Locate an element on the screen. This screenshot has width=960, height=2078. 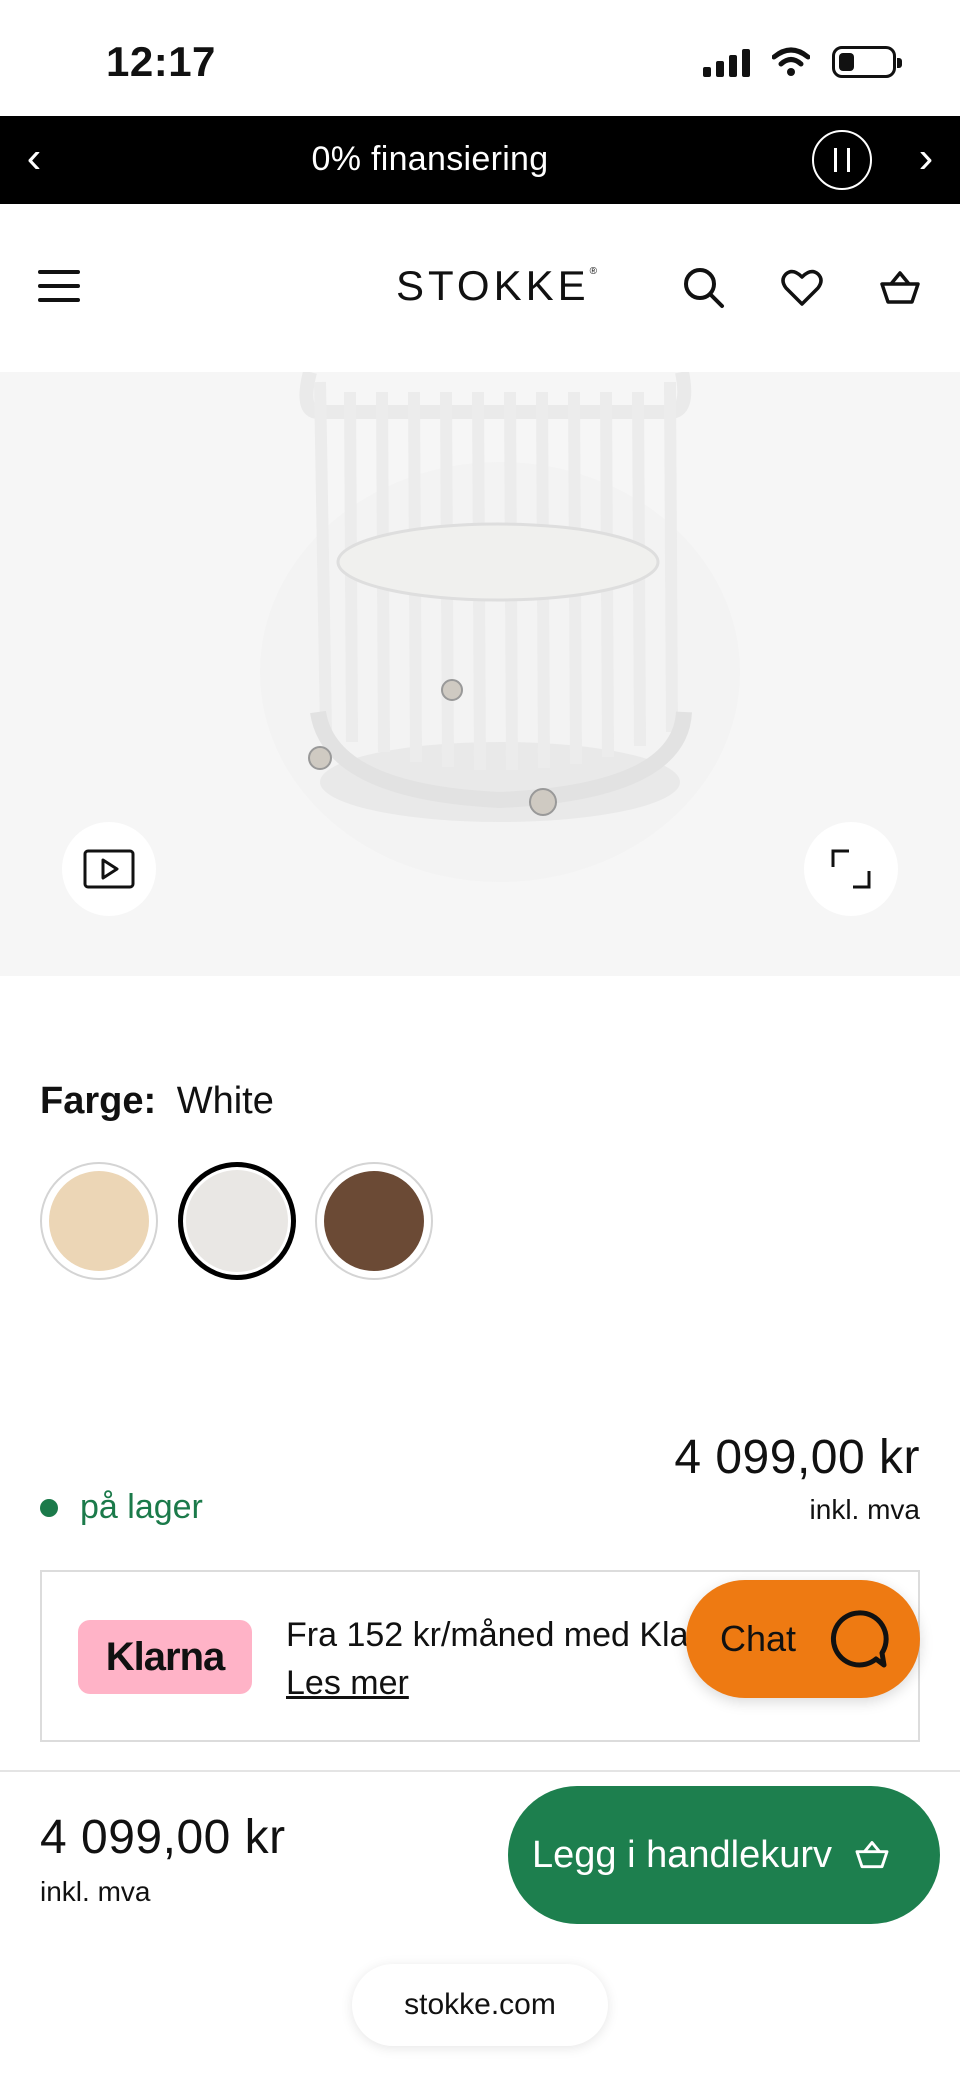
chat-label: Chat is located at coordinates (758, 1638).